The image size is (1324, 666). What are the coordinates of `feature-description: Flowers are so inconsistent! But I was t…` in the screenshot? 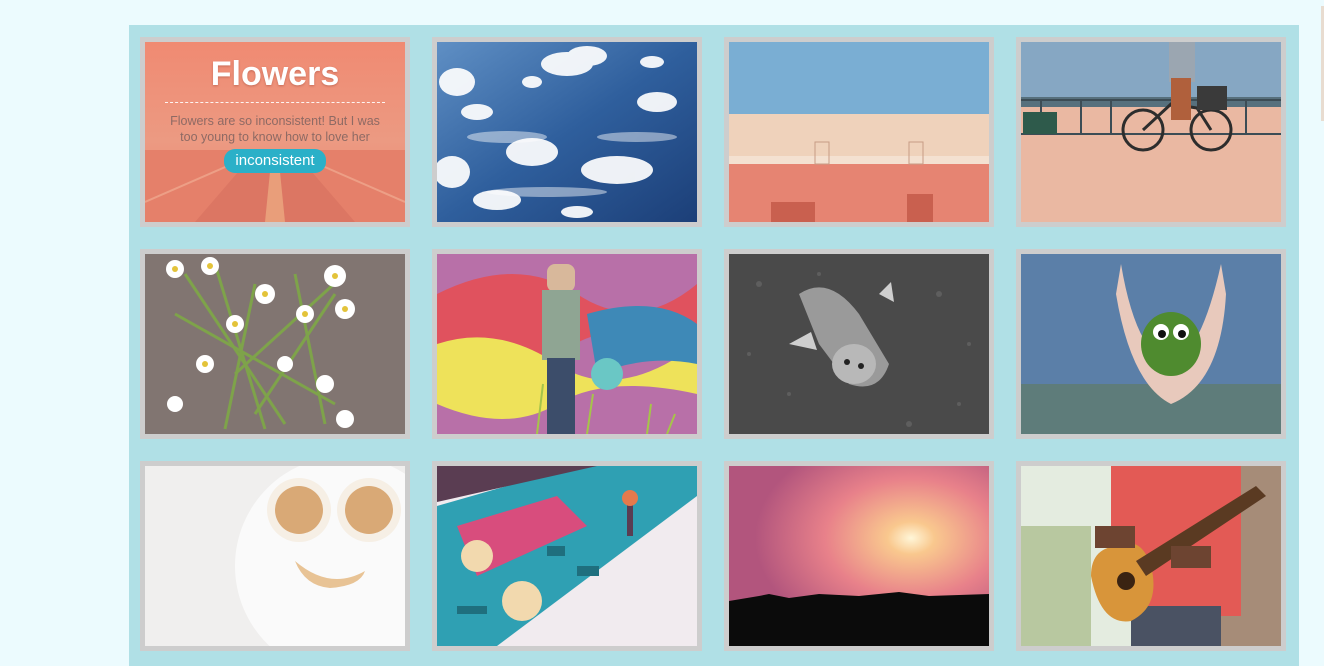 It's located at (275, 129).